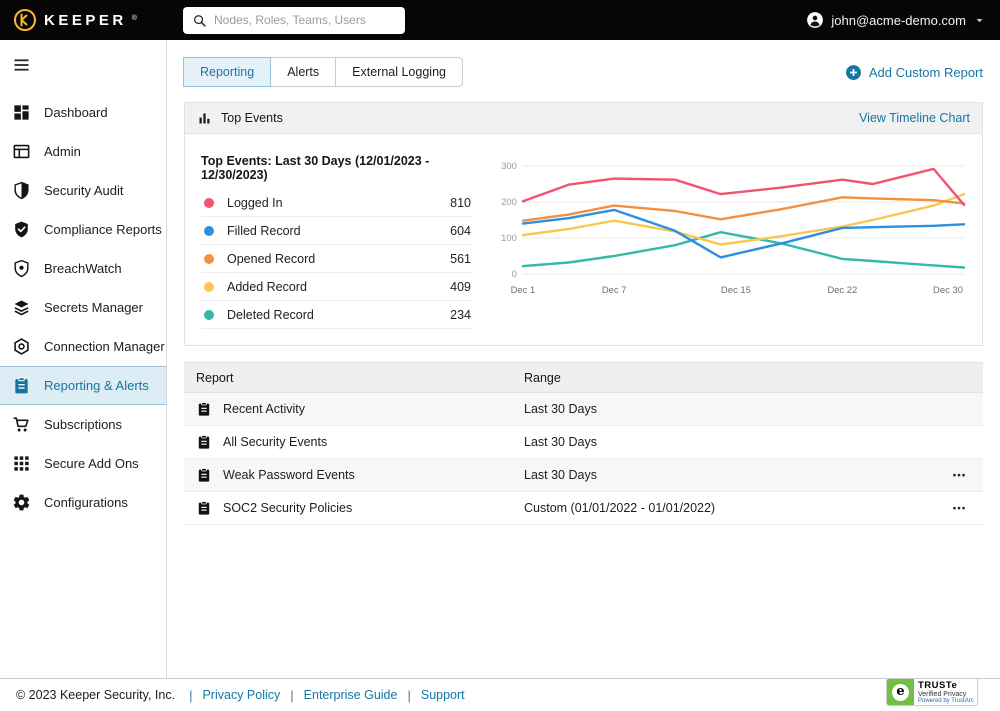 This screenshot has width=1000, height=711. I want to click on tab-reporting: Reporting, so click(227, 72).